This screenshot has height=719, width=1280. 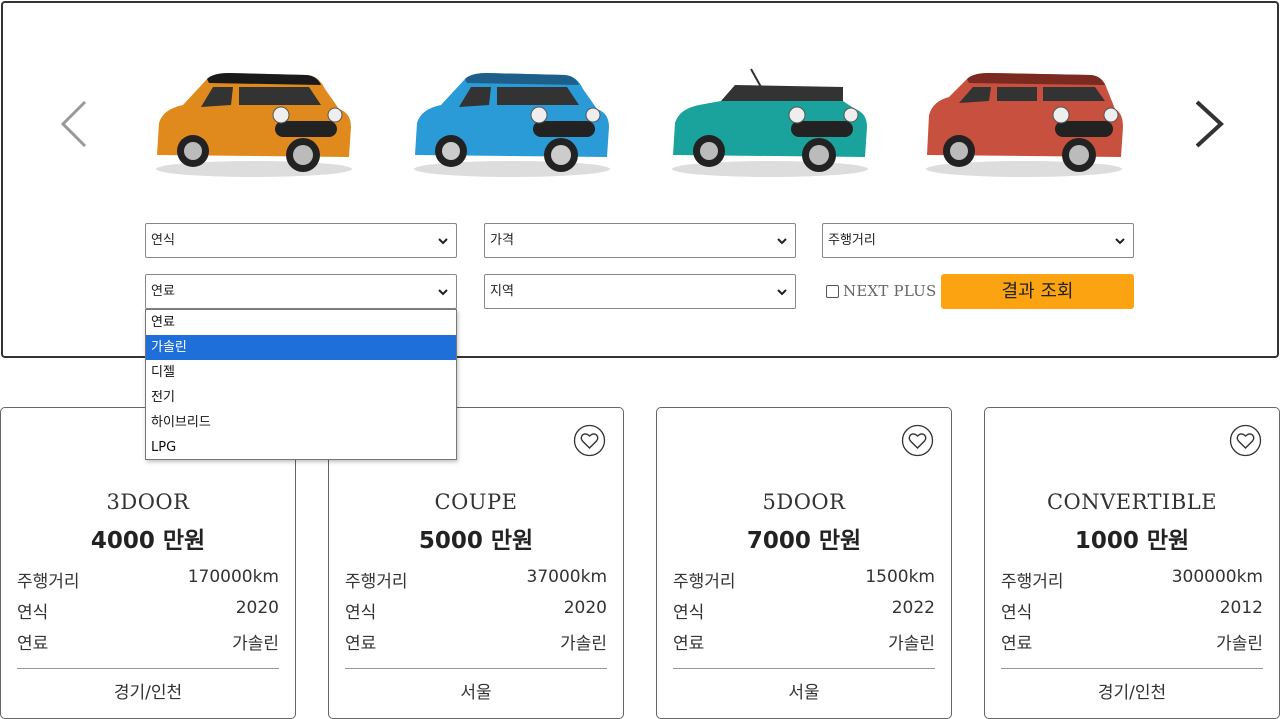 I want to click on fuel-dropdown-list: 연료 가솔린 디젤 전기 하이브리드 LPG, so click(x=301, y=384).